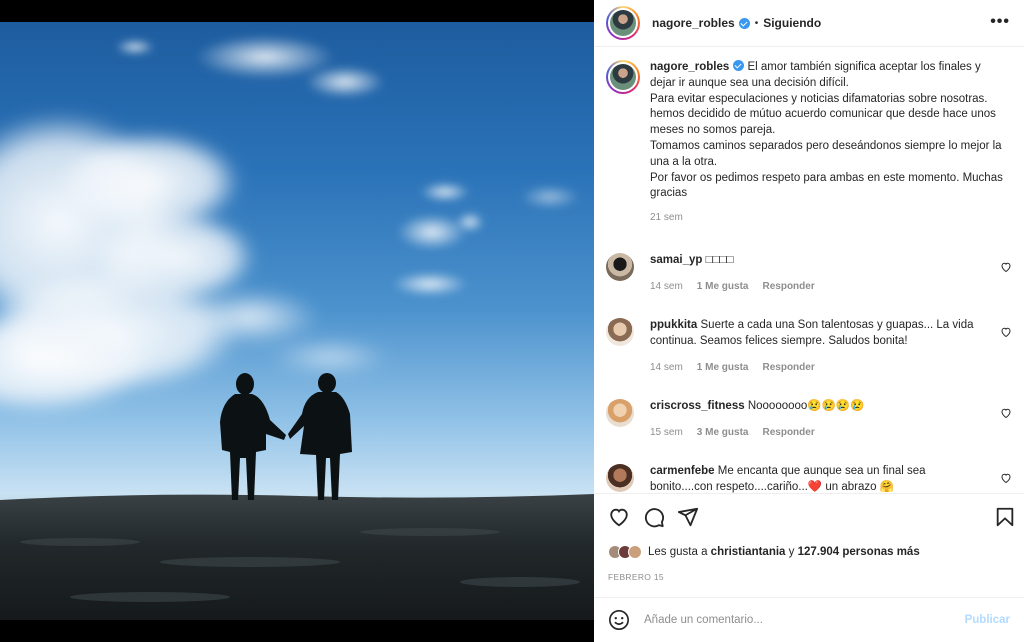 This screenshot has width=1024, height=642. Describe the element at coordinates (719, 260) in the screenshot. I see `comment-text: □□□□` at that location.